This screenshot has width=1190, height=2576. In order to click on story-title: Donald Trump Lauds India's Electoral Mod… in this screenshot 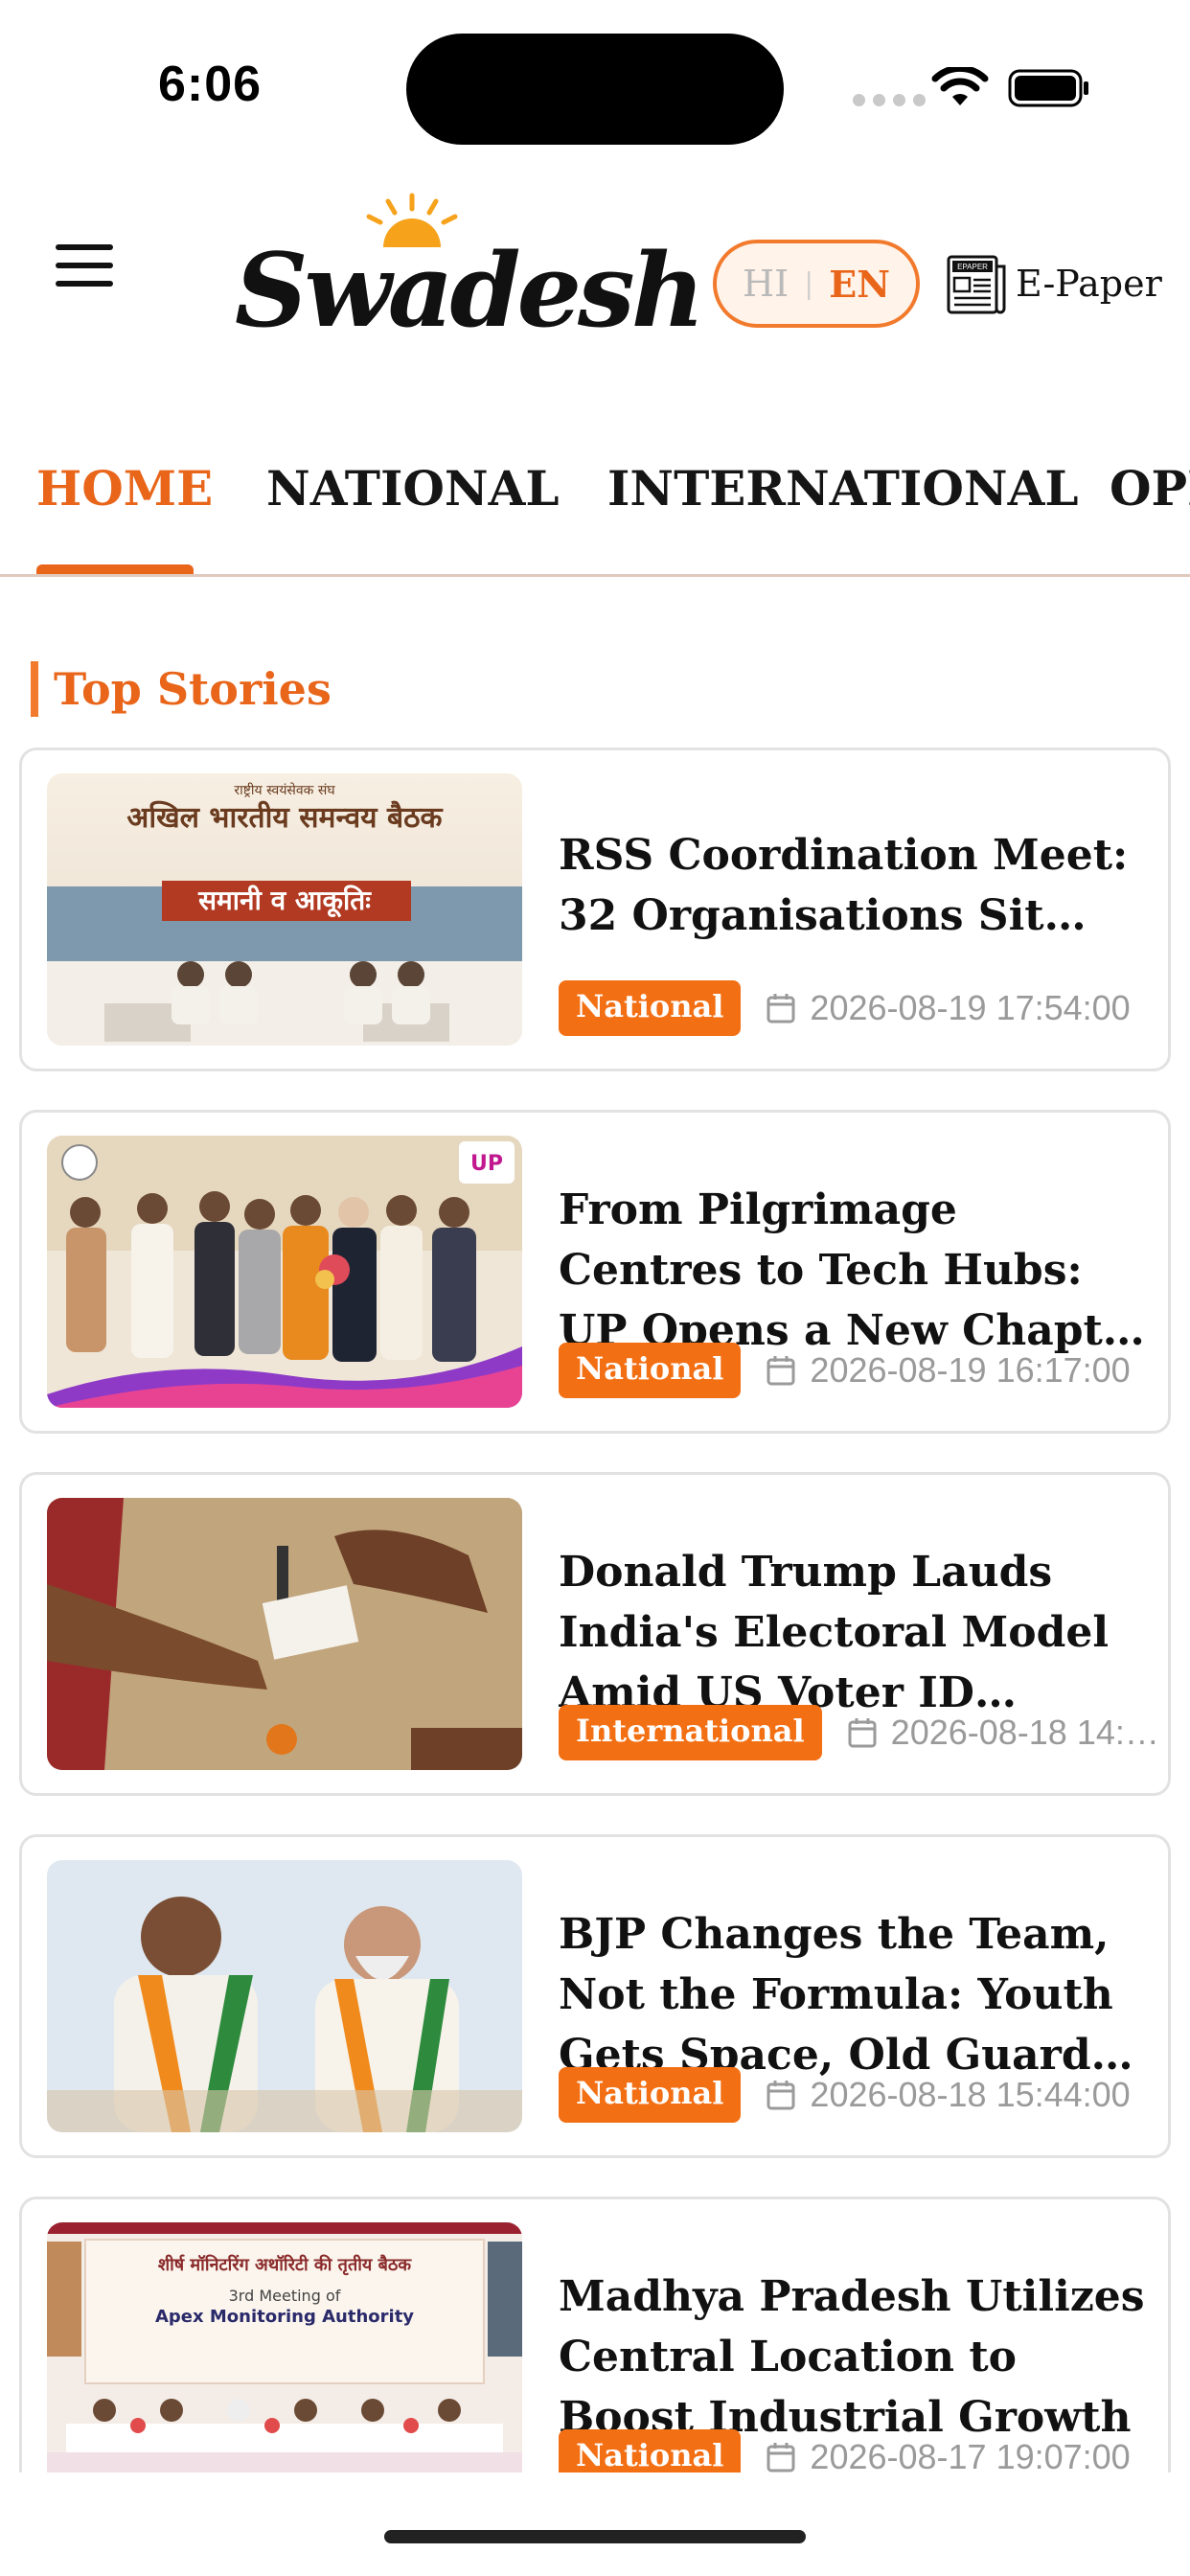, I will do `click(856, 1632)`.